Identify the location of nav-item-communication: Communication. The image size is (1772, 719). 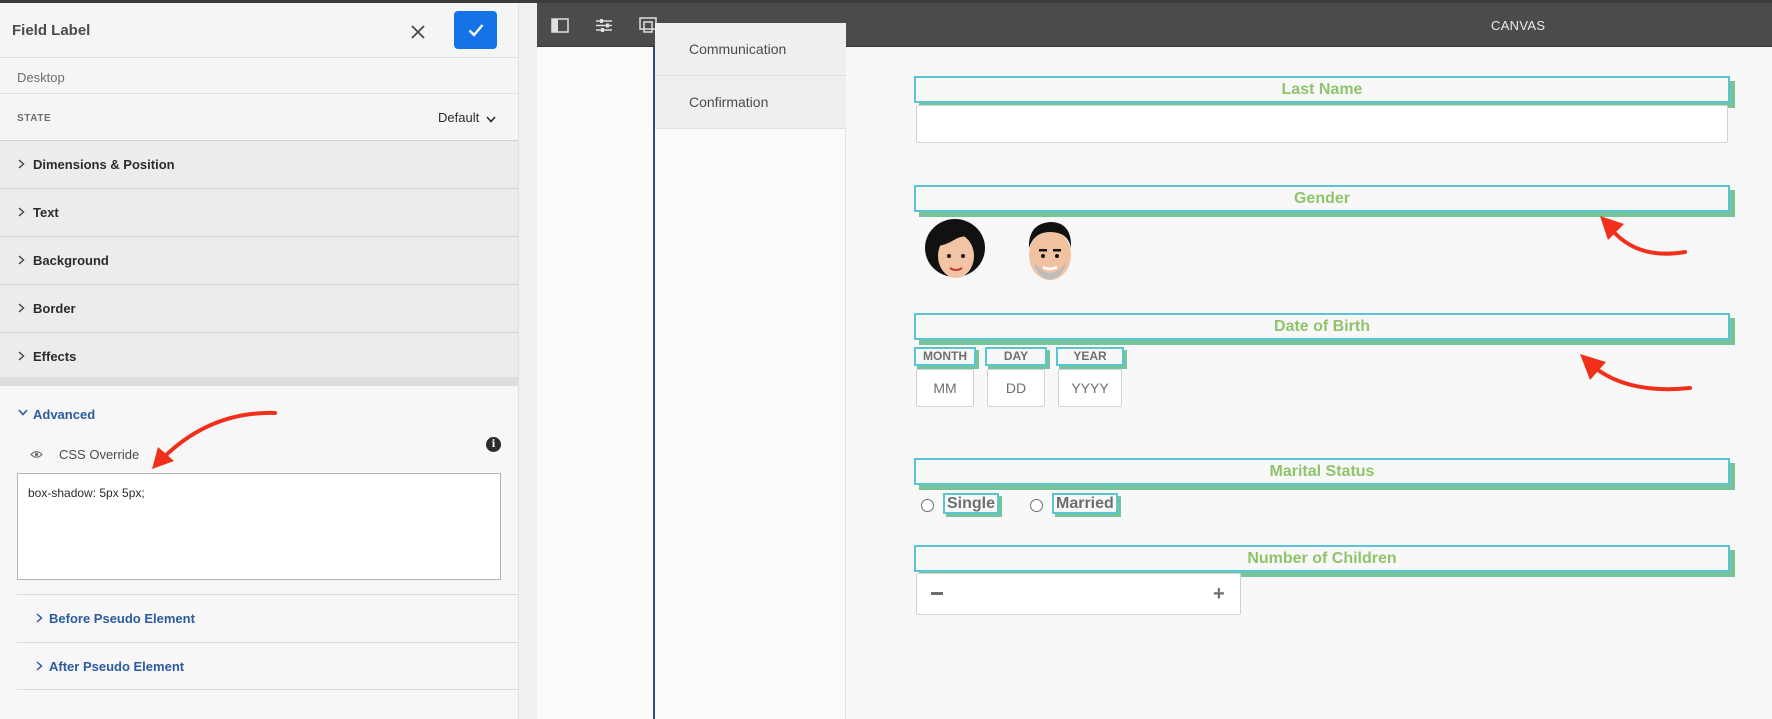
(750, 49).